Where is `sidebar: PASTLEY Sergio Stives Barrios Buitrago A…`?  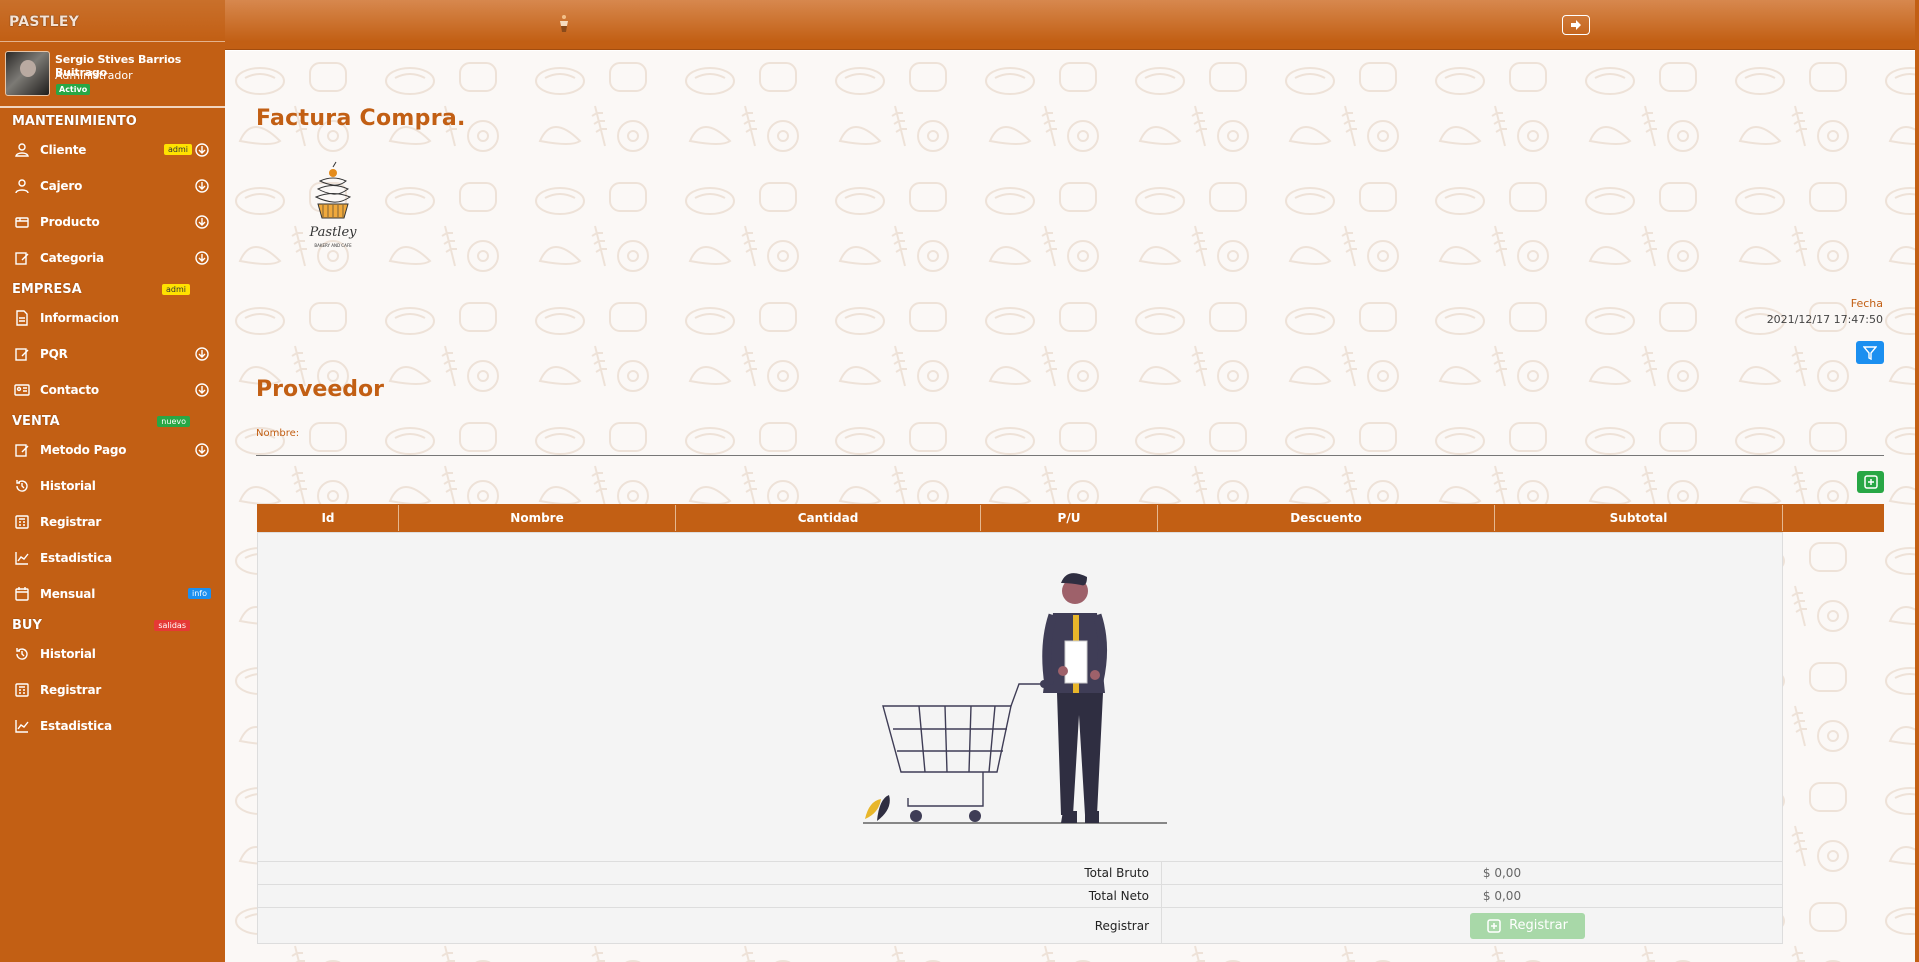
sidebar: PASTLEY Sergio Stives Barrios Buitrago A… is located at coordinates (112, 481).